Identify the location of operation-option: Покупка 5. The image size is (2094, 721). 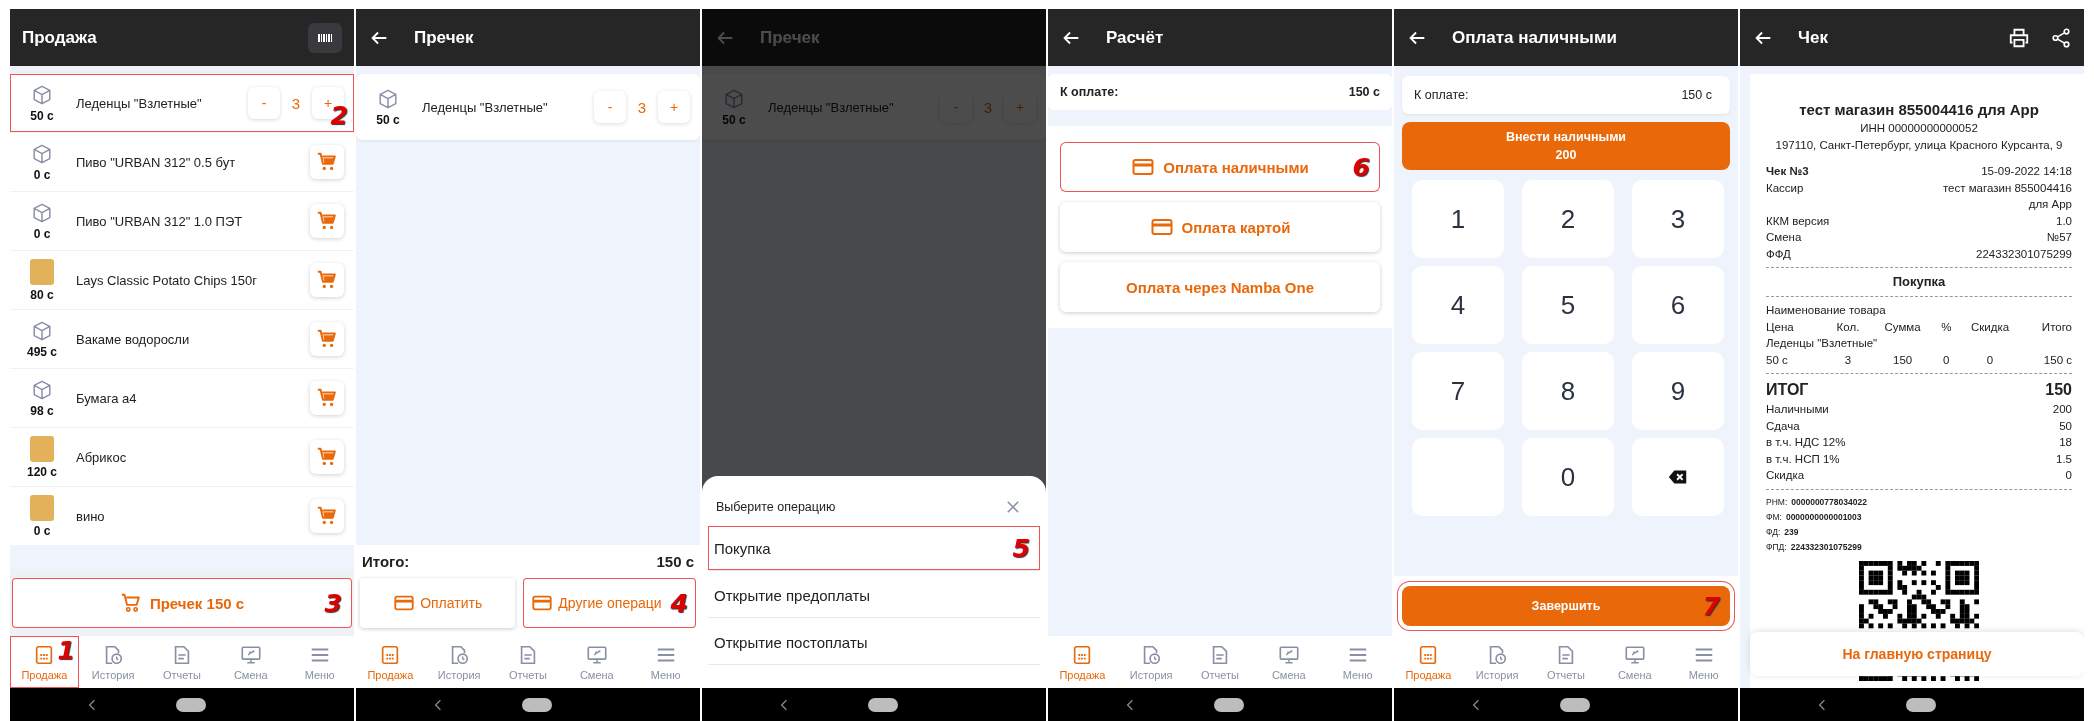
(874, 548).